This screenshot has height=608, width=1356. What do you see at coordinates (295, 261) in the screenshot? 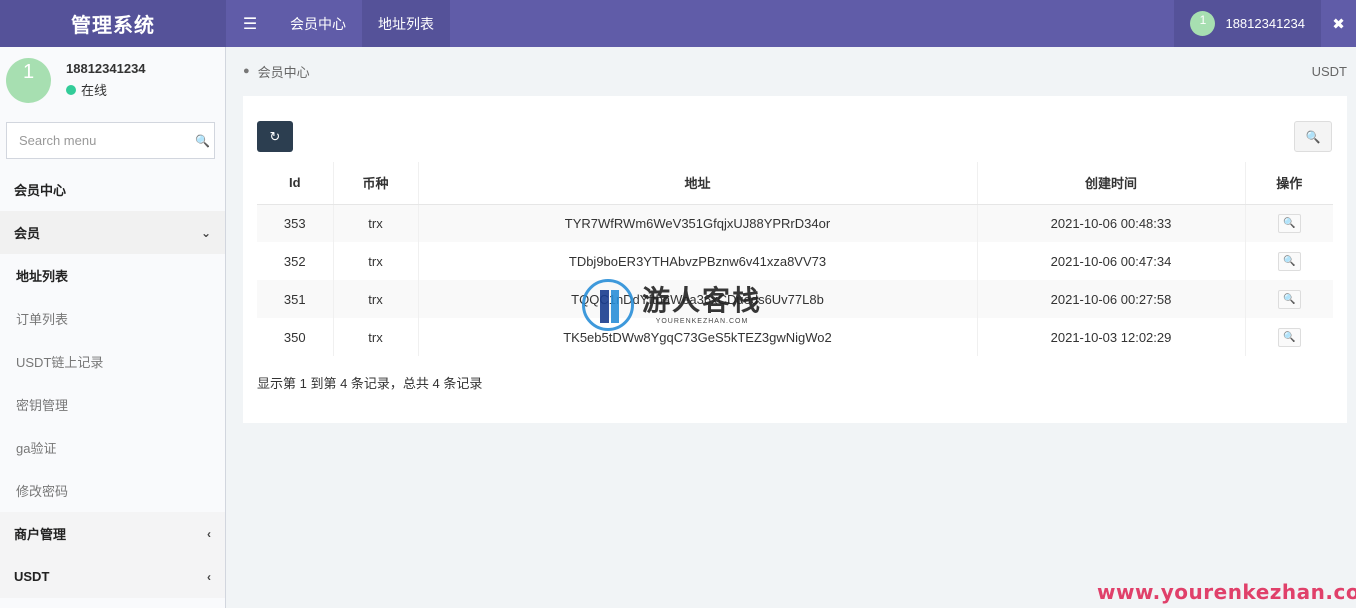
I see `cell-id: 352` at bounding box center [295, 261].